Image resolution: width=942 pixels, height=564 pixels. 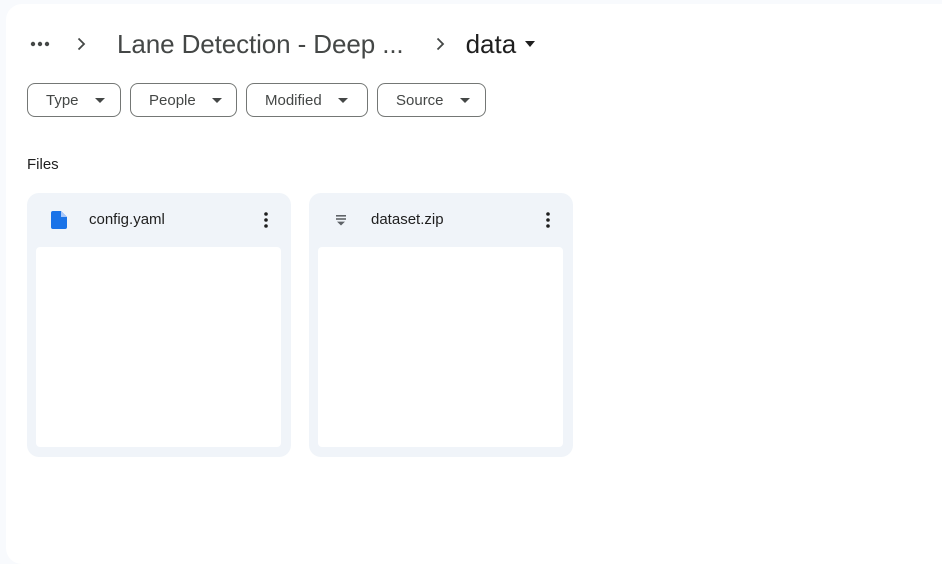 What do you see at coordinates (293, 100) in the screenshot?
I see `chip-label: Modified` at bounding box center [293, 100].